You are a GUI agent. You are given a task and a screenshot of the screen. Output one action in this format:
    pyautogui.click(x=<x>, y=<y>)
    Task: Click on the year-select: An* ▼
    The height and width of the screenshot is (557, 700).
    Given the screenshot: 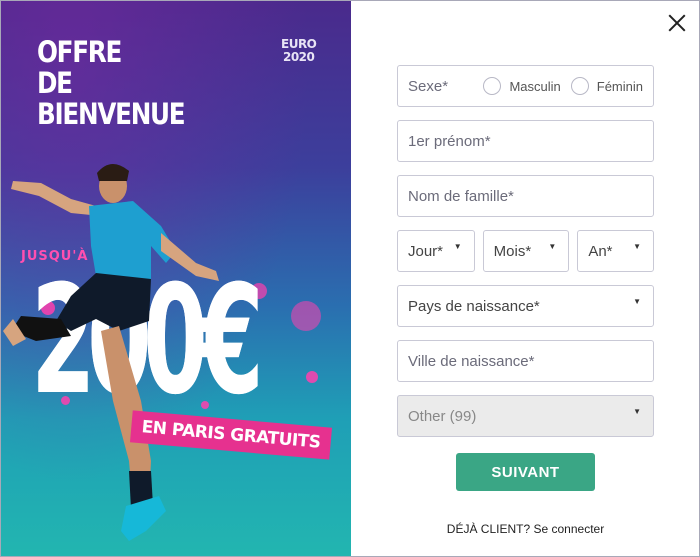 What is the action you would take?
    pyautogui.click(x=615, y=251)
    